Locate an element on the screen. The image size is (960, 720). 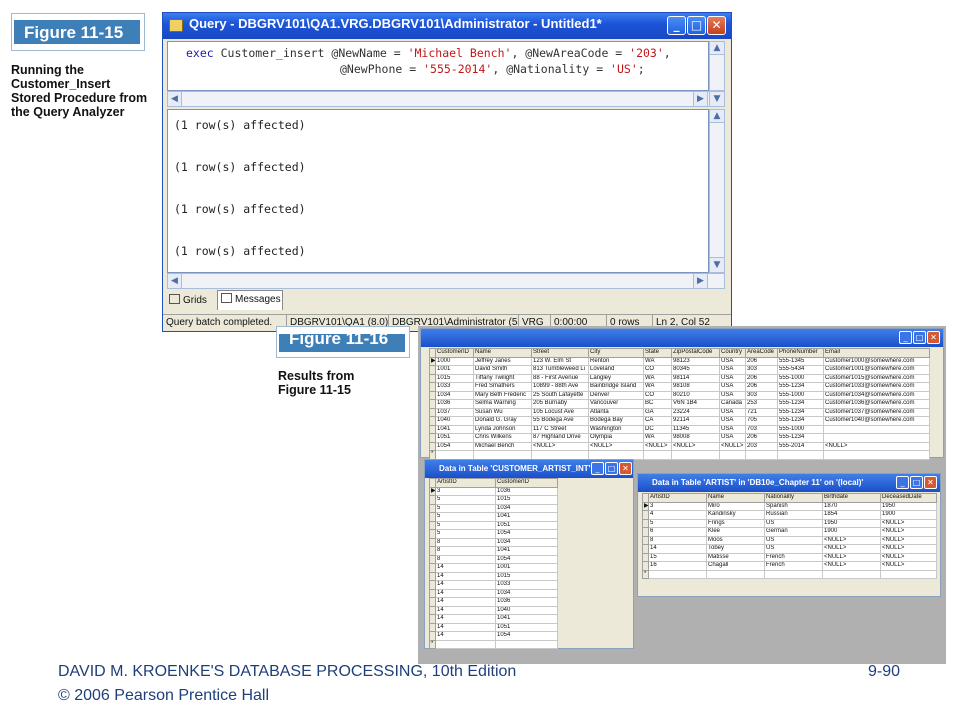
table-row: 14 1015 is located at coordinates (493, 576).